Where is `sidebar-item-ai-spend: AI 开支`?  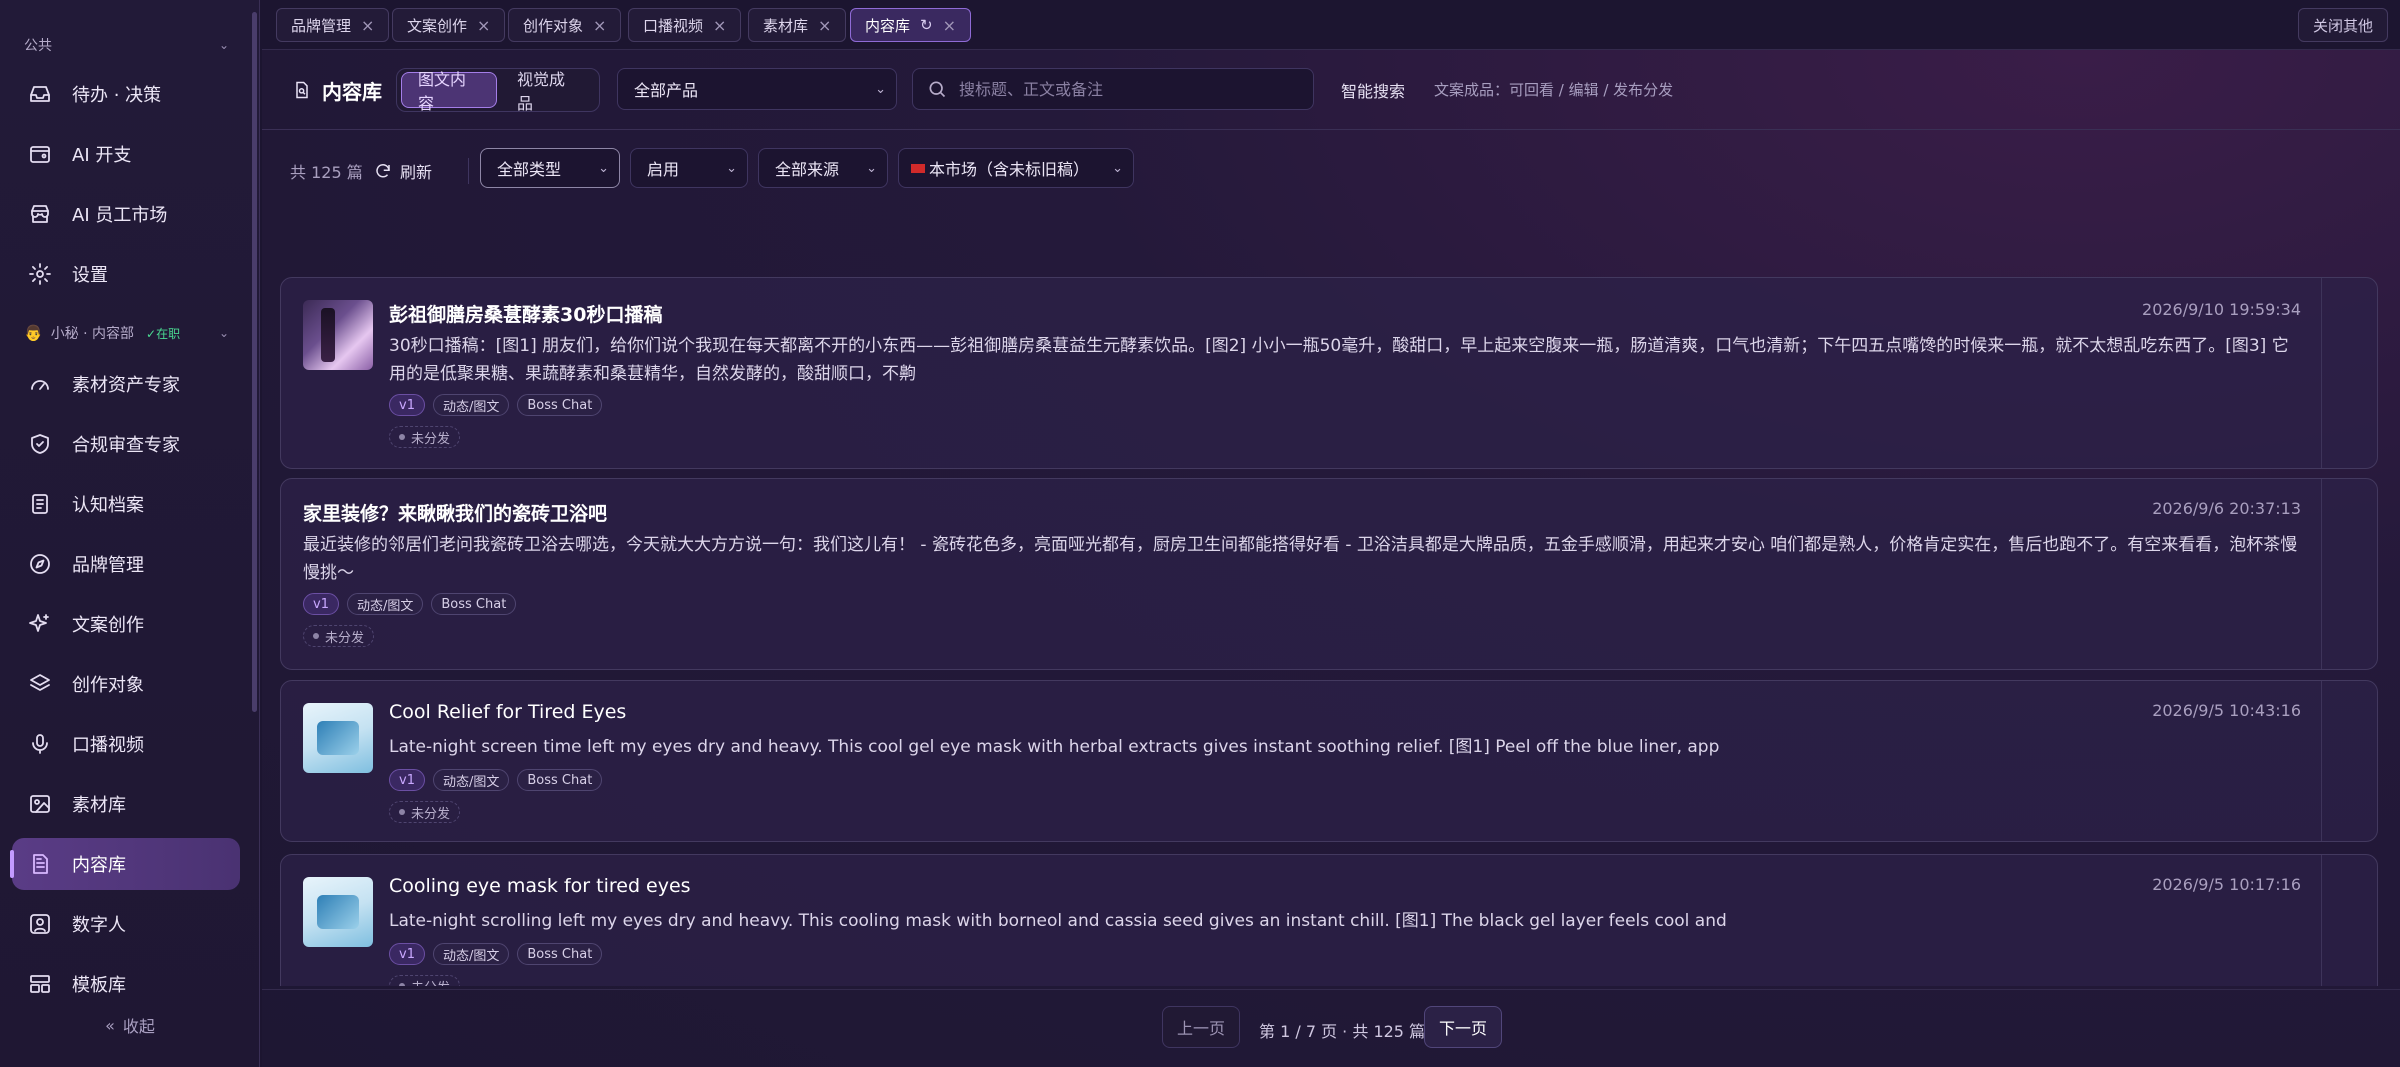 sidebar-item-ai-spend: AI 开支 is located at coordinates (126, 154).